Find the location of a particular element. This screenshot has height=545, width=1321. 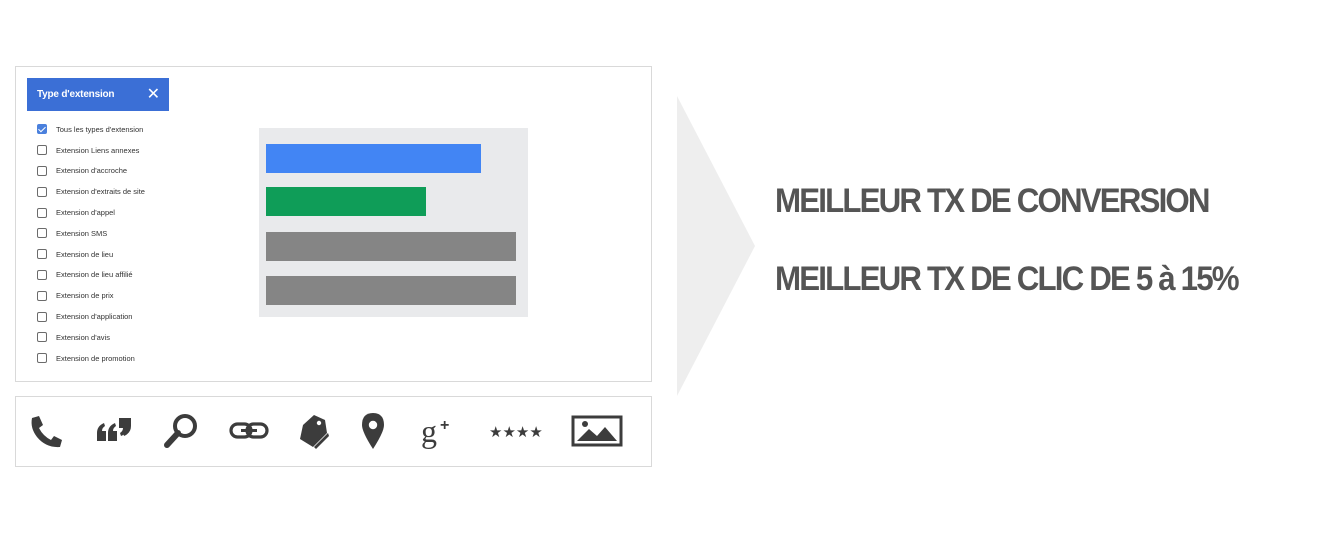

option-label: Extension de lieu affilié is located at coordinates (94, 275).